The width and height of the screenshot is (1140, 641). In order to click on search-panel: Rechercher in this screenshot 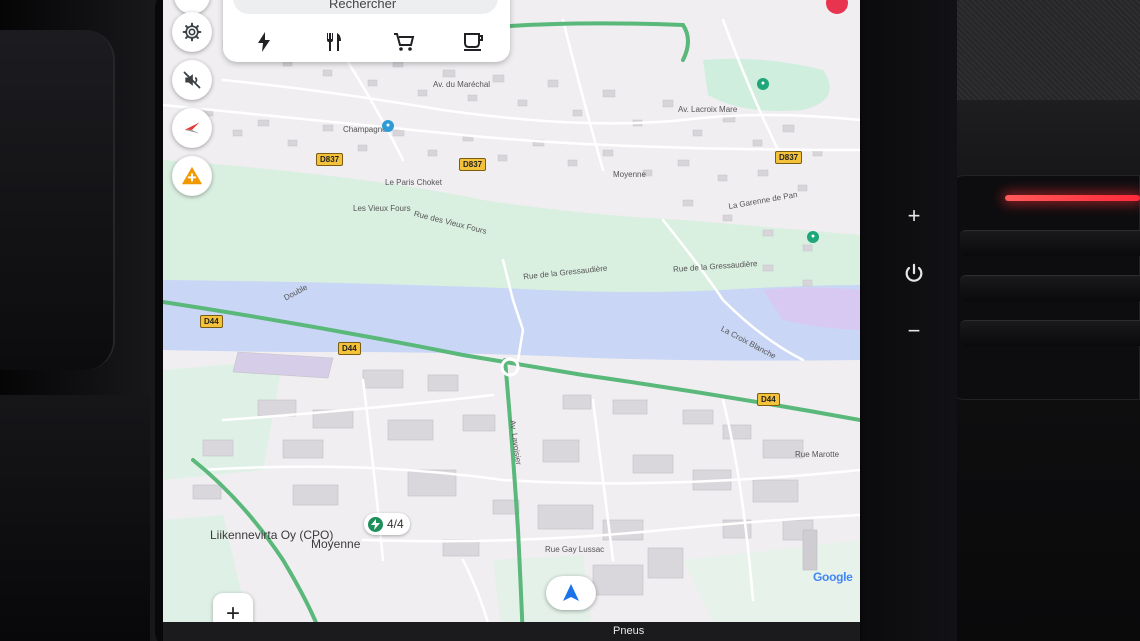, I will do `click(366, 31)`.